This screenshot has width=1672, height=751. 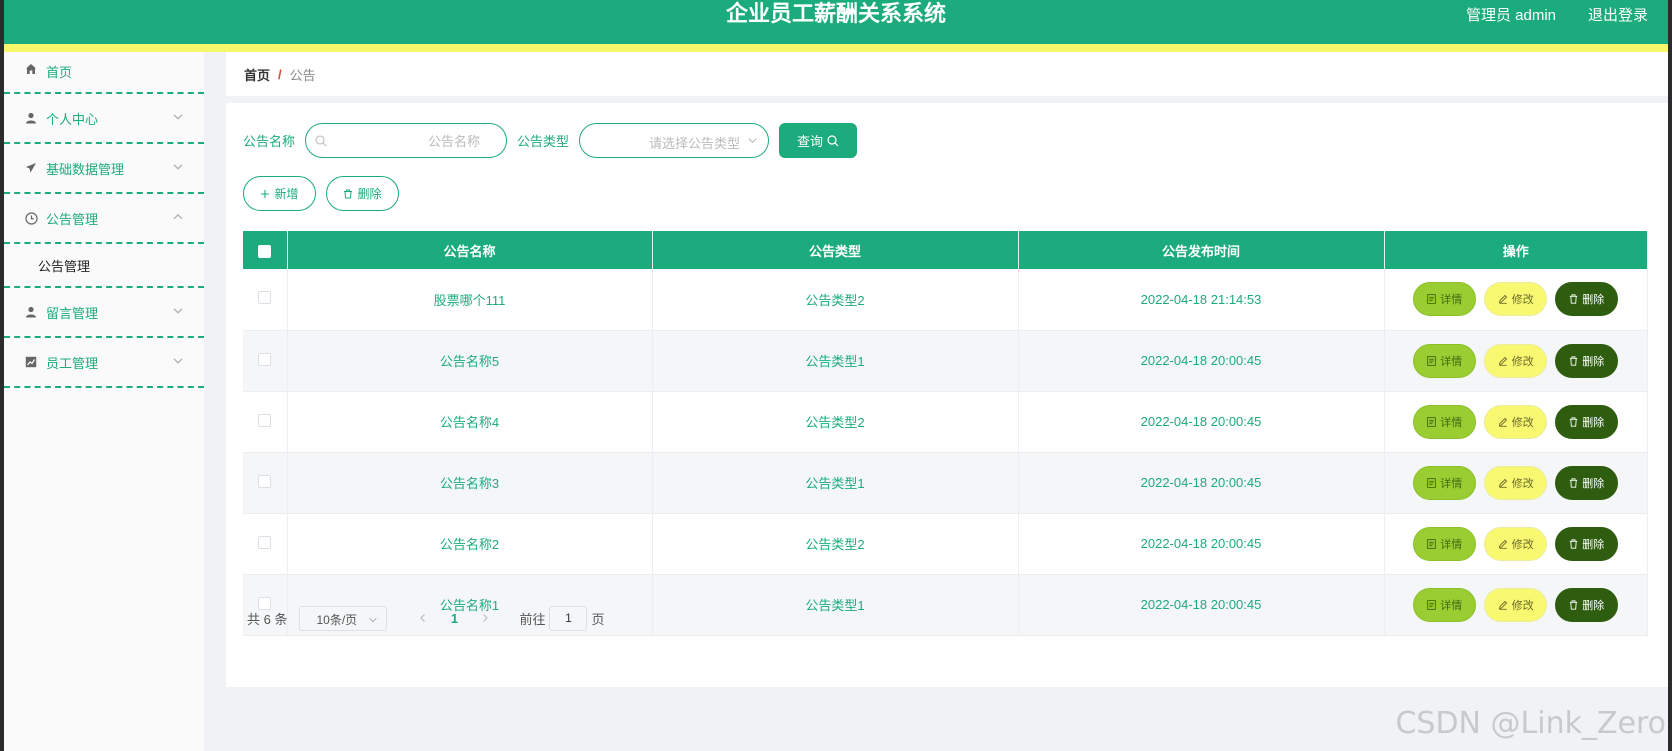 I want to click on window-frame-right, so click(x=1670, y=375).